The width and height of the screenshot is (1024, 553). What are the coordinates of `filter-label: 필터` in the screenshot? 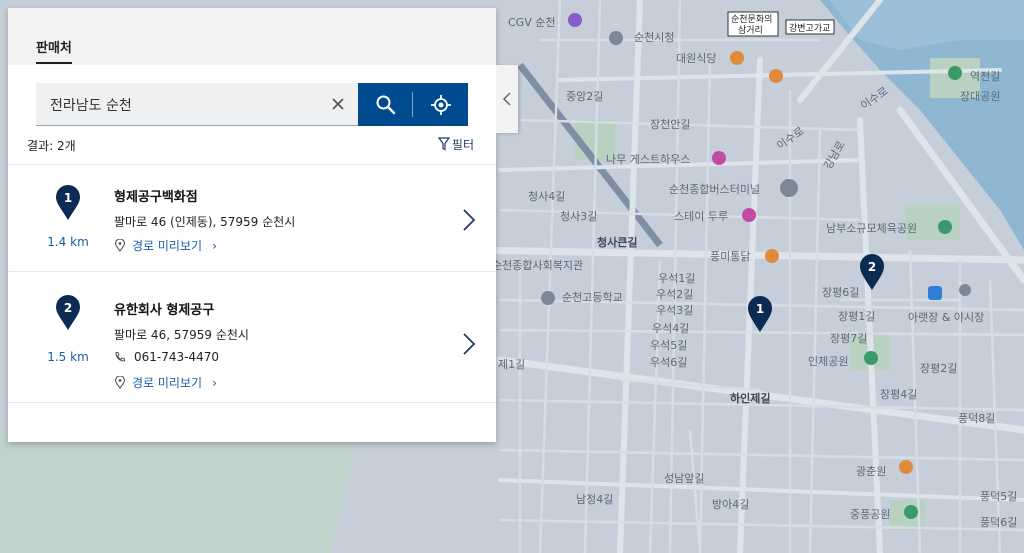 It's located at (462, 145).